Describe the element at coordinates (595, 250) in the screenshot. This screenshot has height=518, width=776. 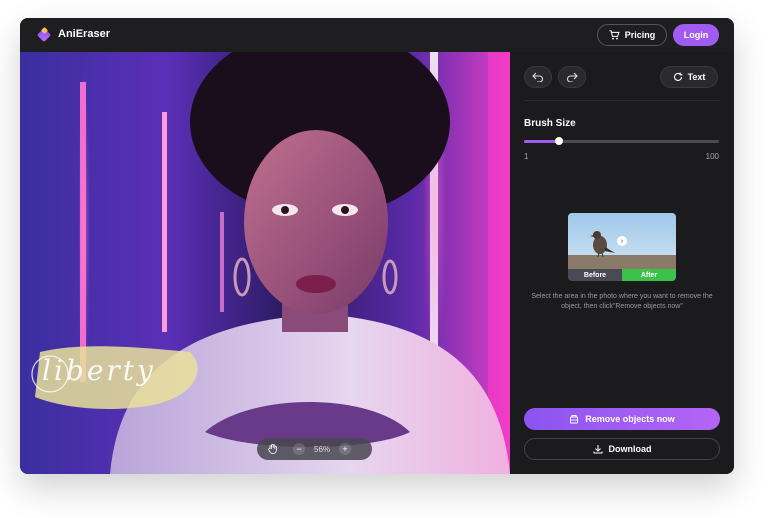
I see `bird-icon` at that location.